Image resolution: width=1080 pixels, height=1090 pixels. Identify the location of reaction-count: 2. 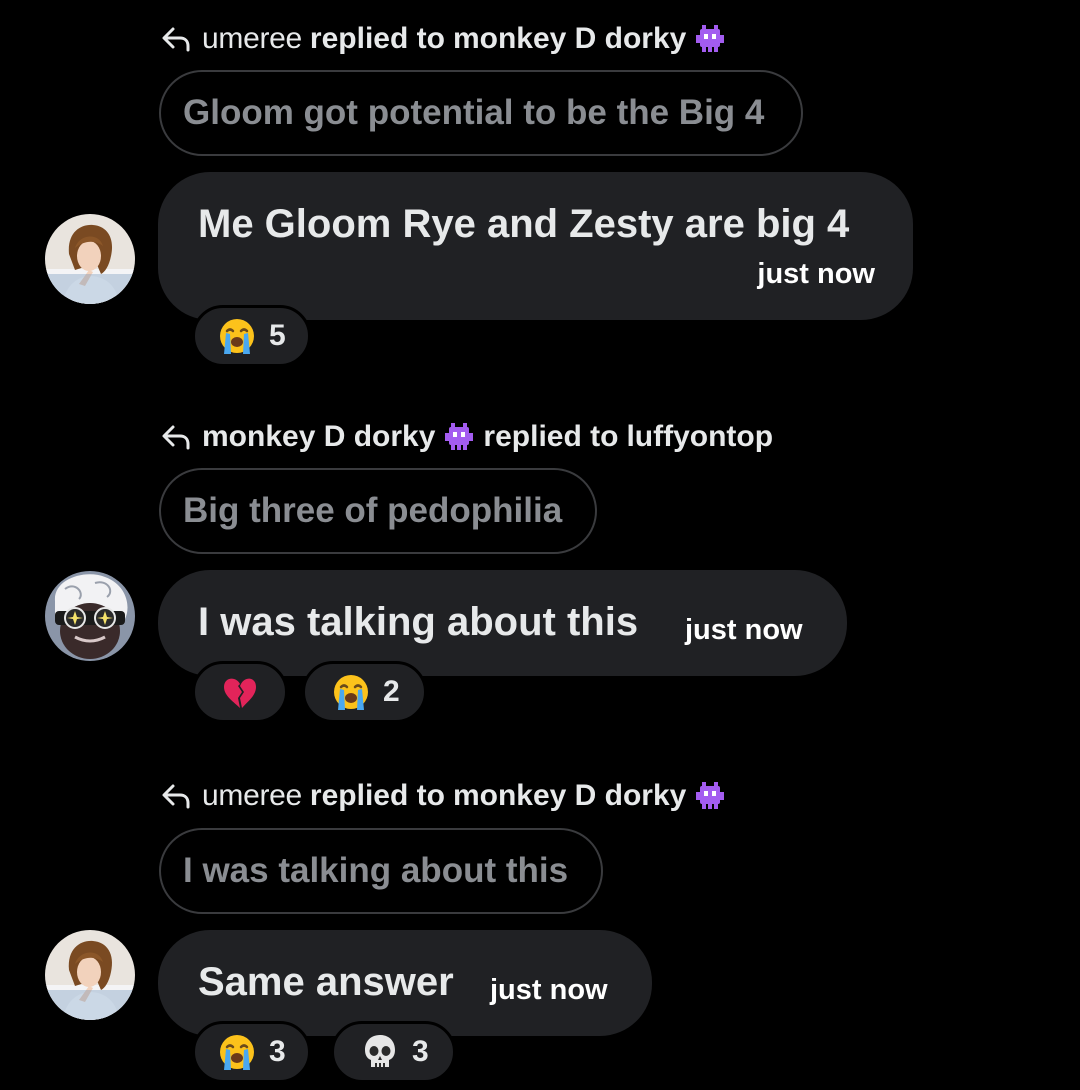
(391, 691).